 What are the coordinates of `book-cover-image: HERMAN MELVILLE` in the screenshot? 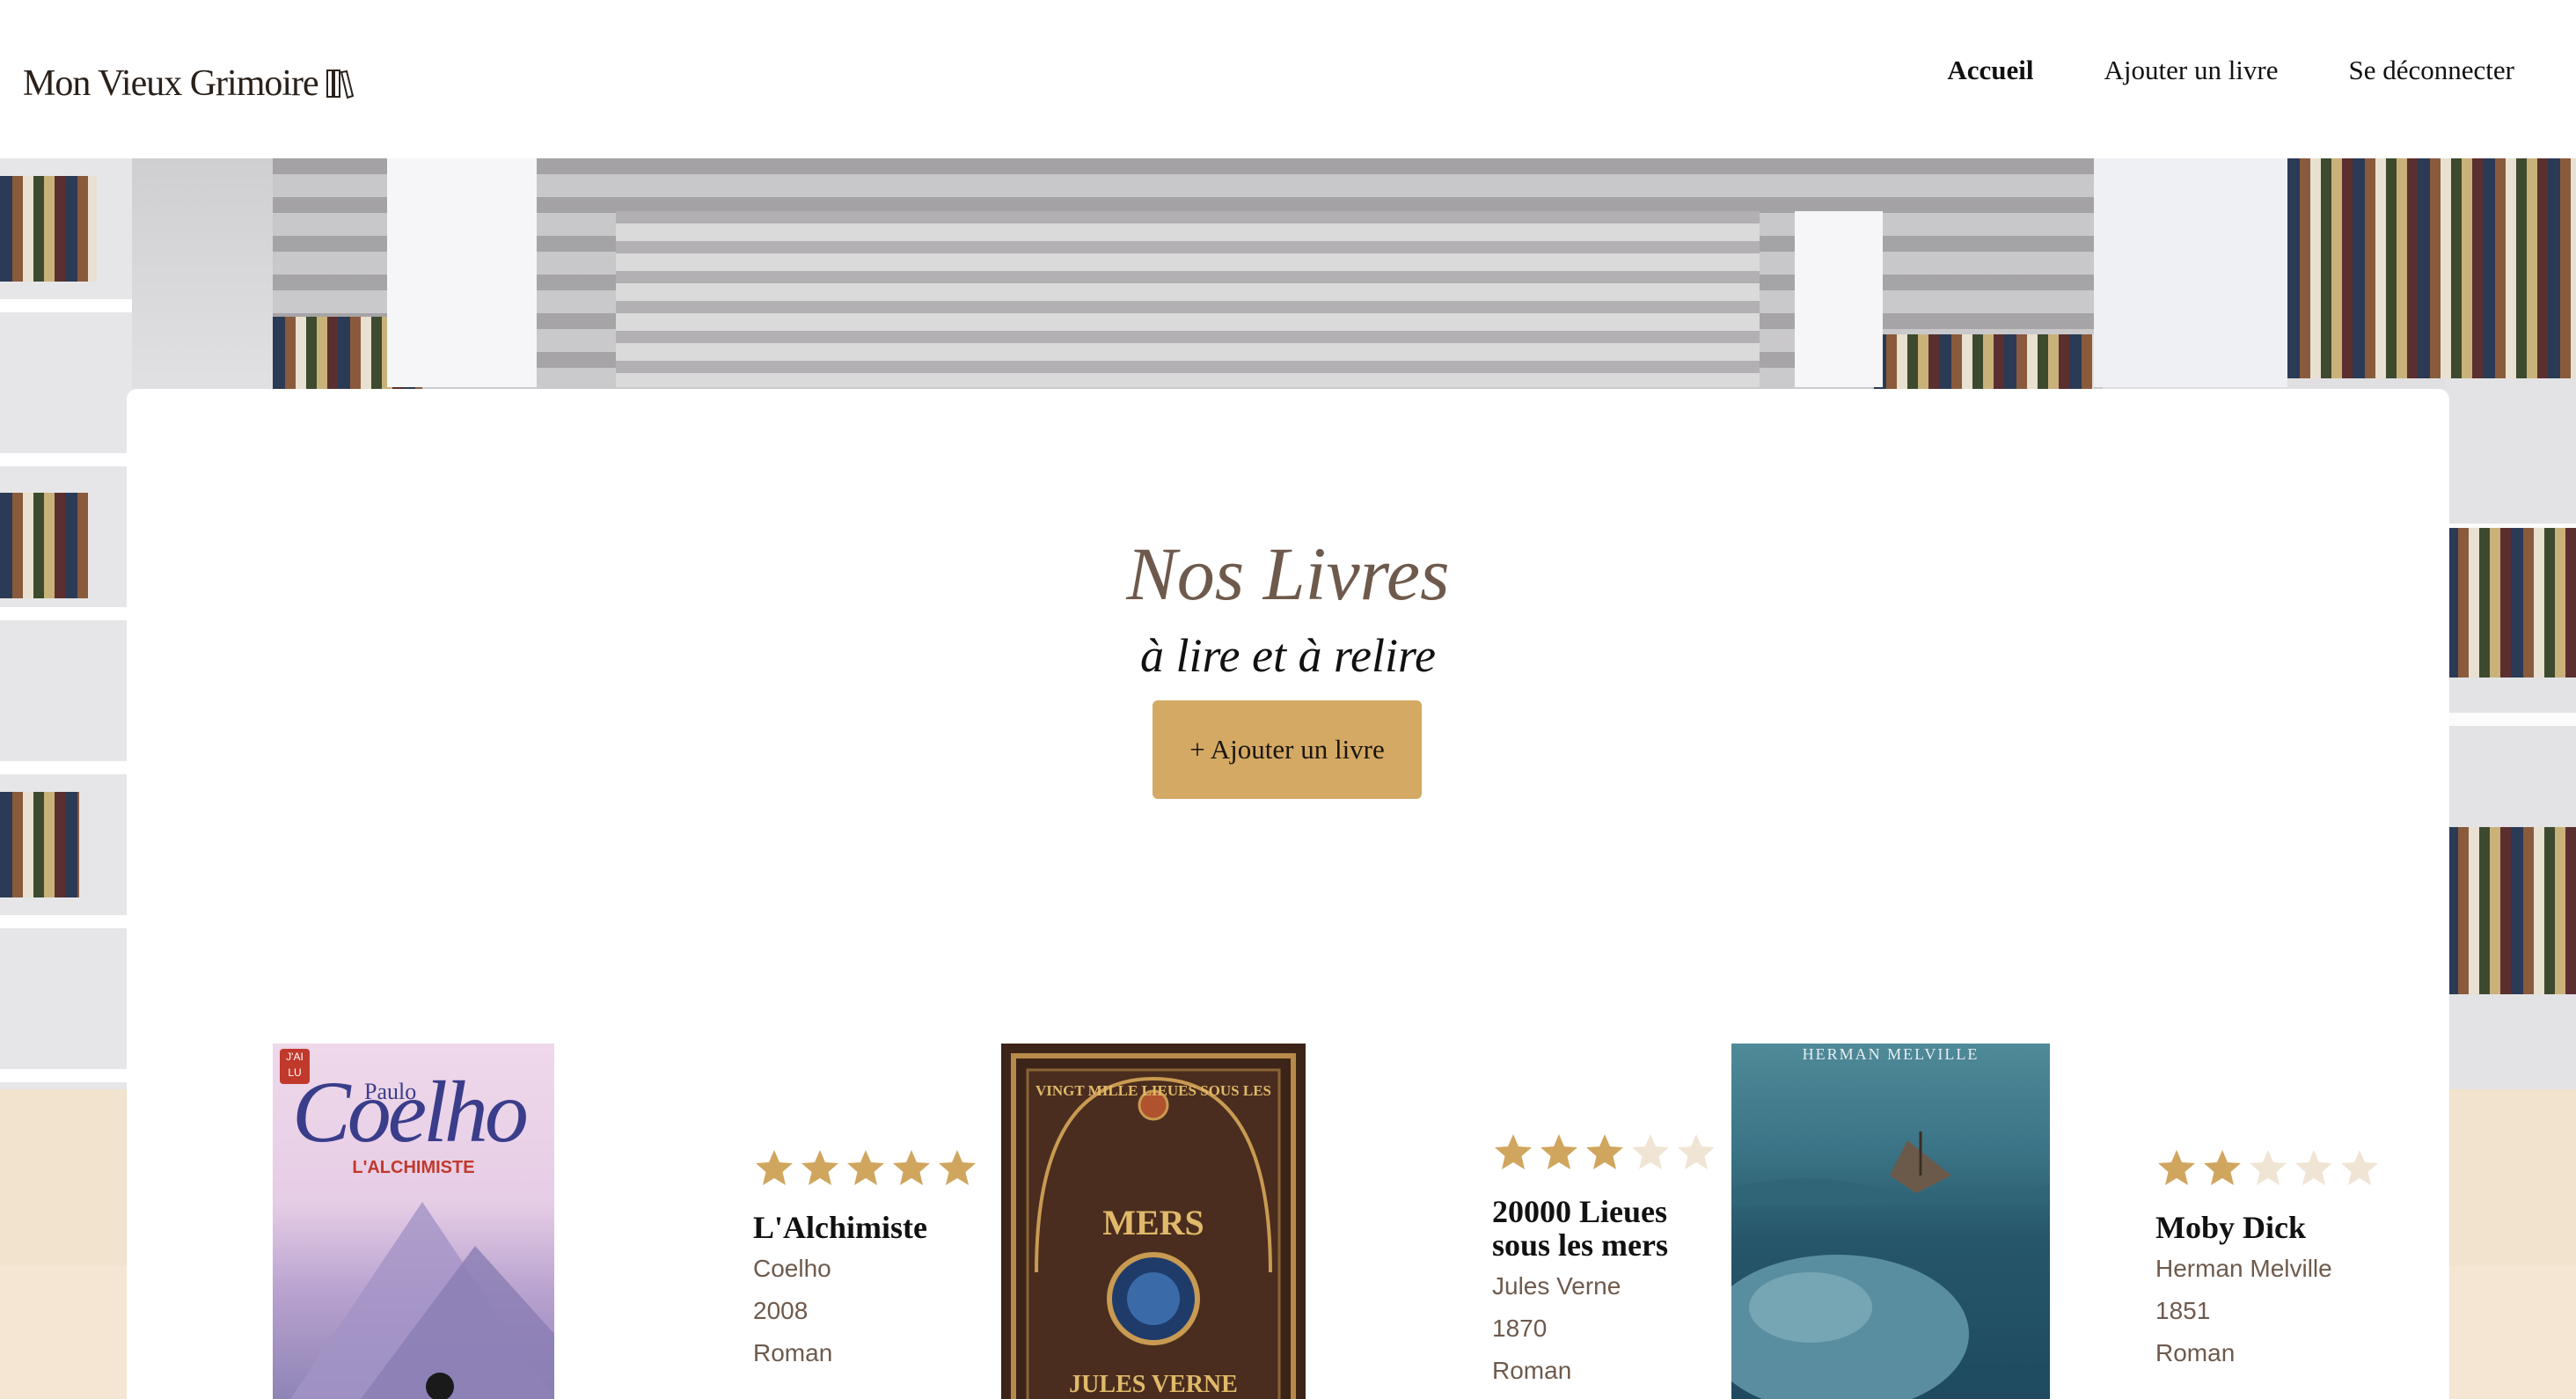 It's located at (1890, 1222).